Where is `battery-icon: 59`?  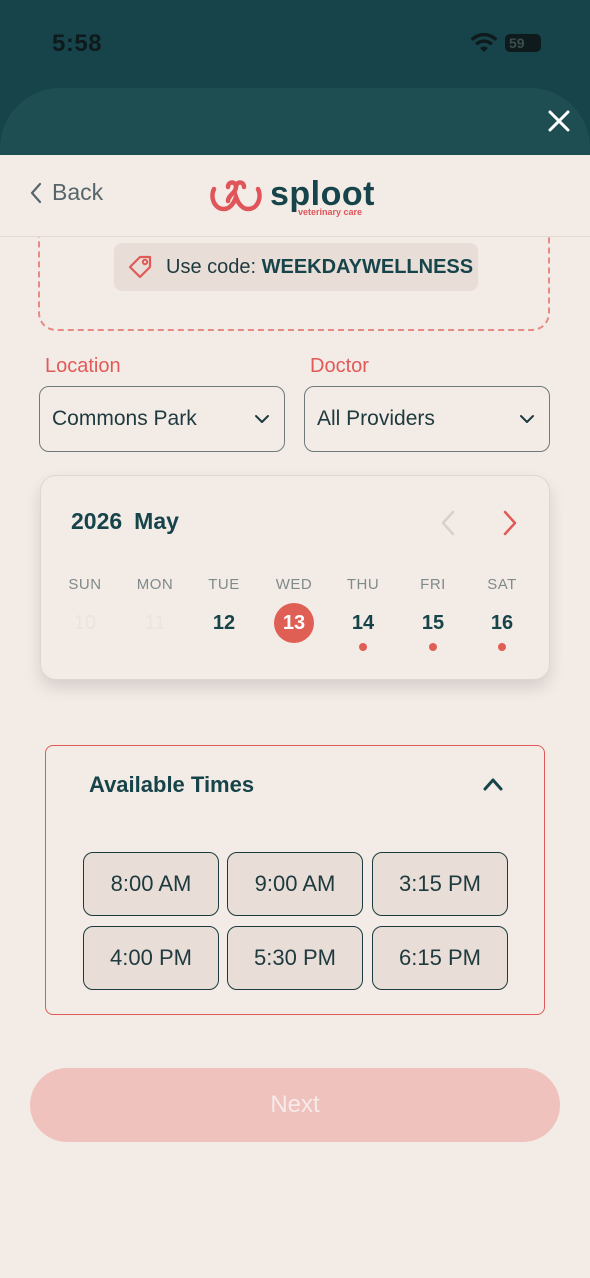
battery-icon: 59 is located at coordinates (523, 43).